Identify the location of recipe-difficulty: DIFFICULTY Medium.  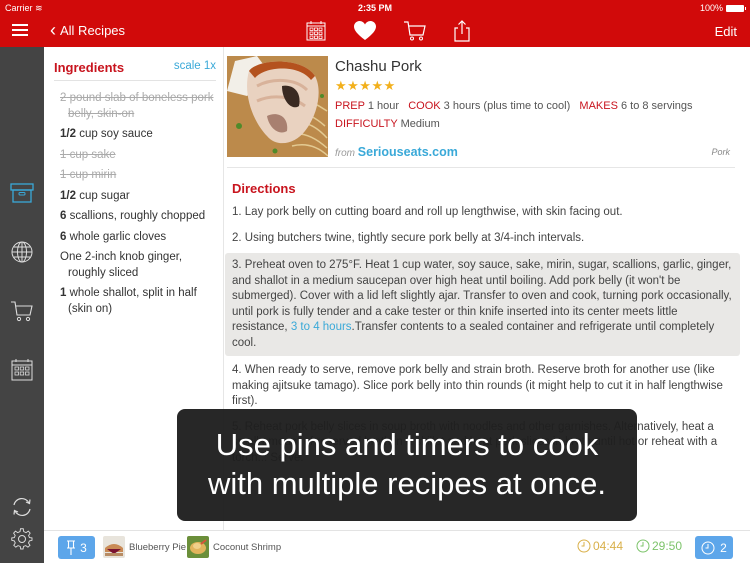
(387, 124).